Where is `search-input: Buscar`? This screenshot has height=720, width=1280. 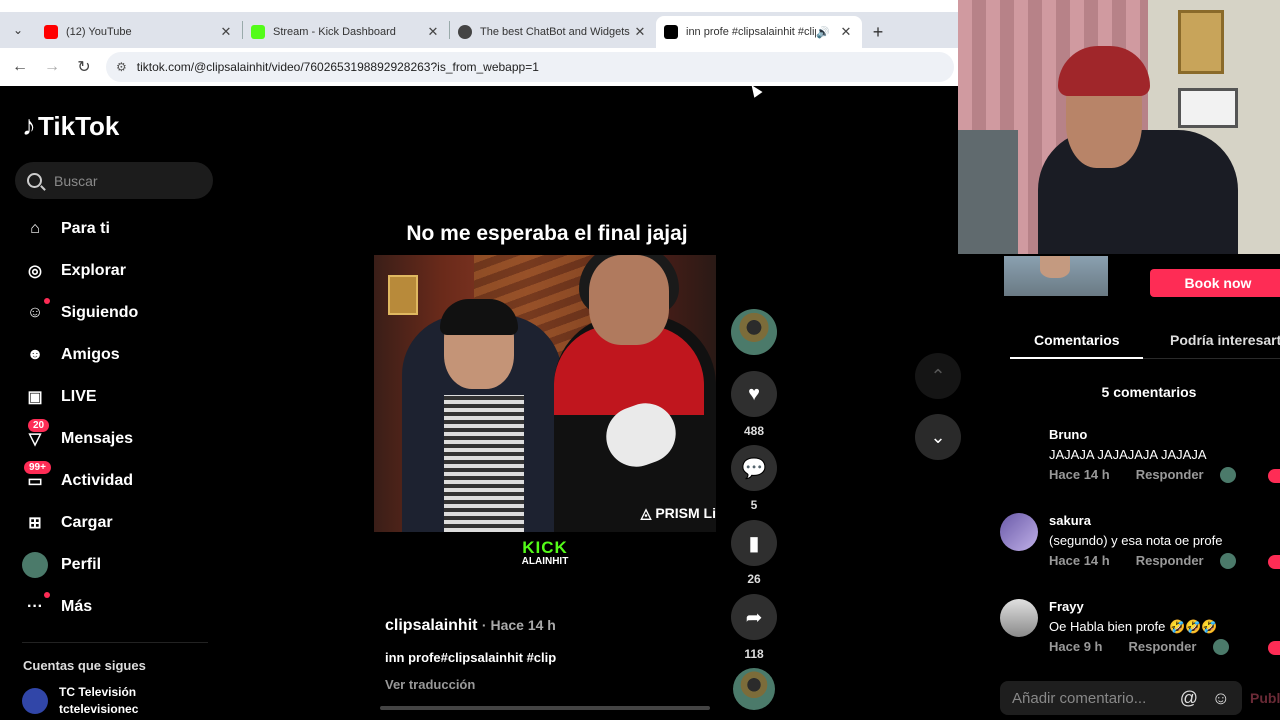
search-input: Buscar is located at coordinates (114, 180).